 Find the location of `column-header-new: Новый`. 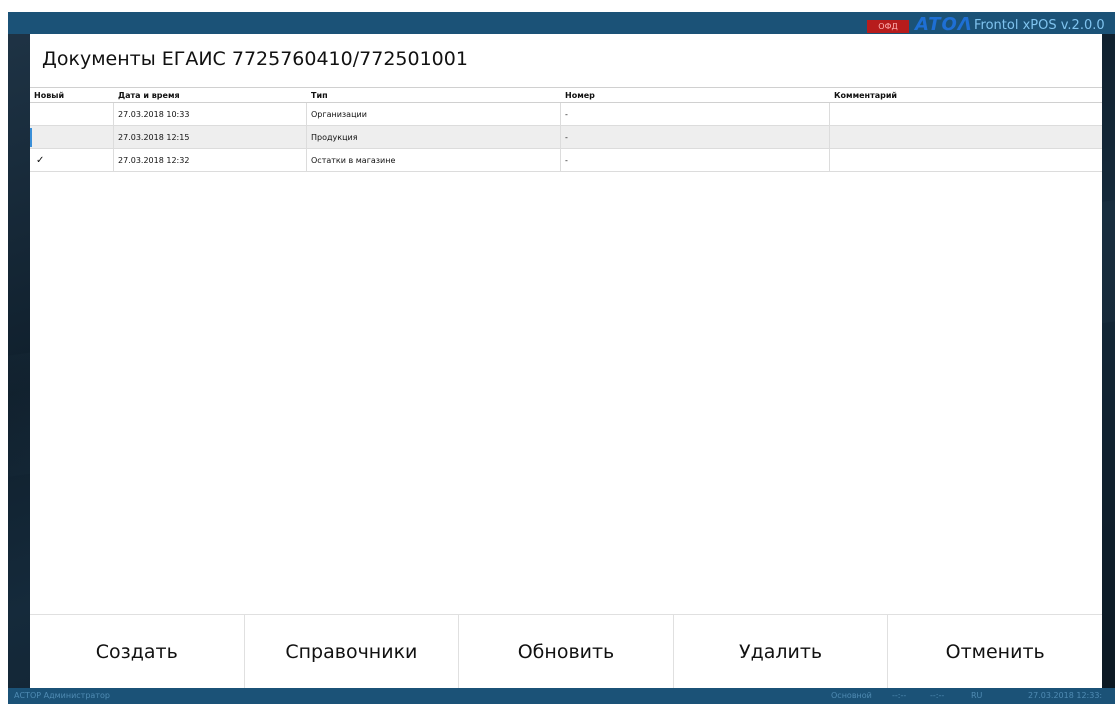

column-header-new: Новый is located at coordinates (72, 95).